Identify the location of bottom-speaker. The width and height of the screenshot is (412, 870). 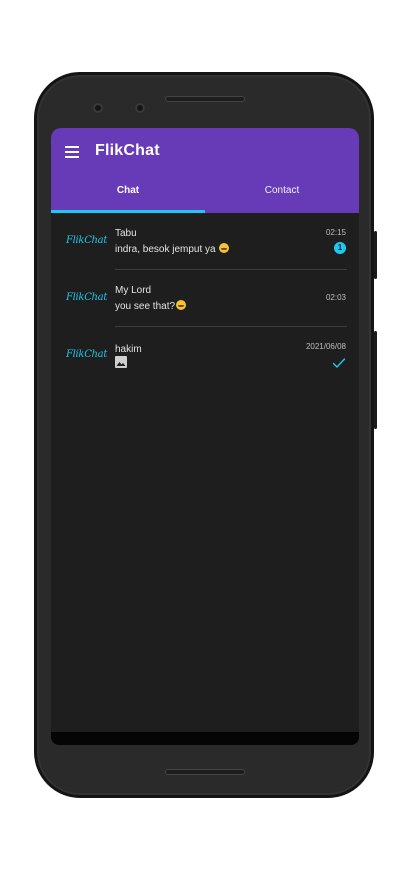
(205, 772).